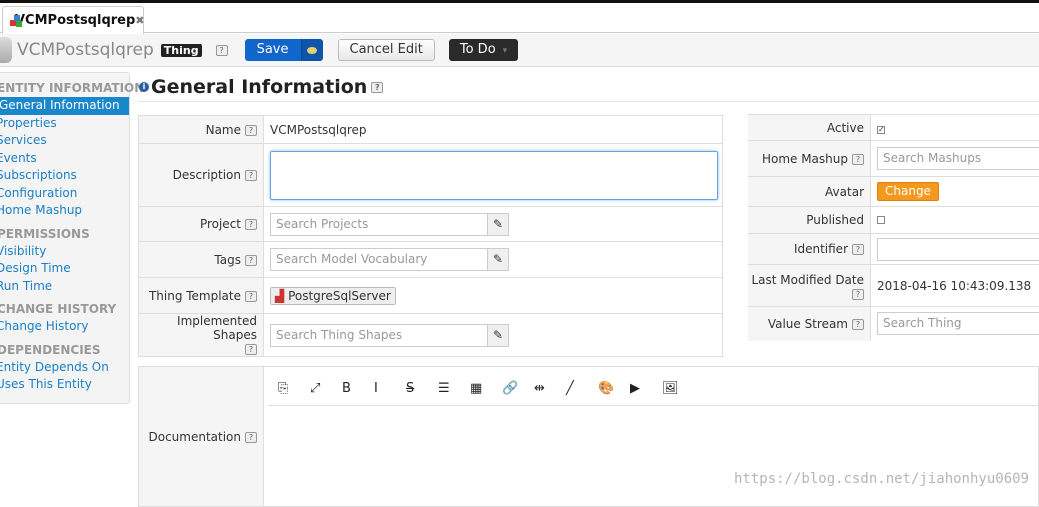 The height and width of the screenshot is (507, 1039). I want to click on sidebar-item-properties: Properties, so click(64, 124).